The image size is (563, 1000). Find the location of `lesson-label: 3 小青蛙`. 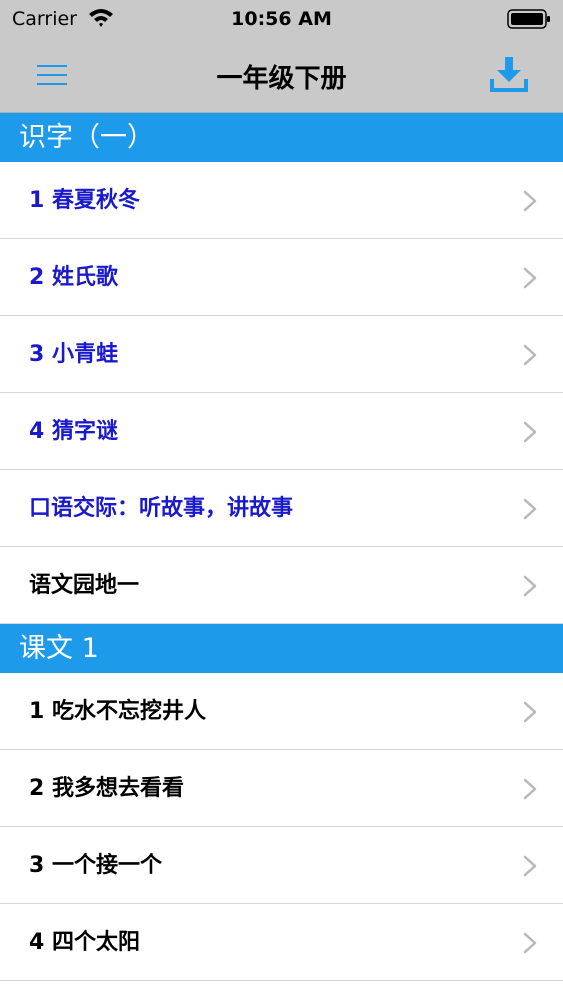

lesson-label: 3 小青蛙 is located at coordinates (73, 354).